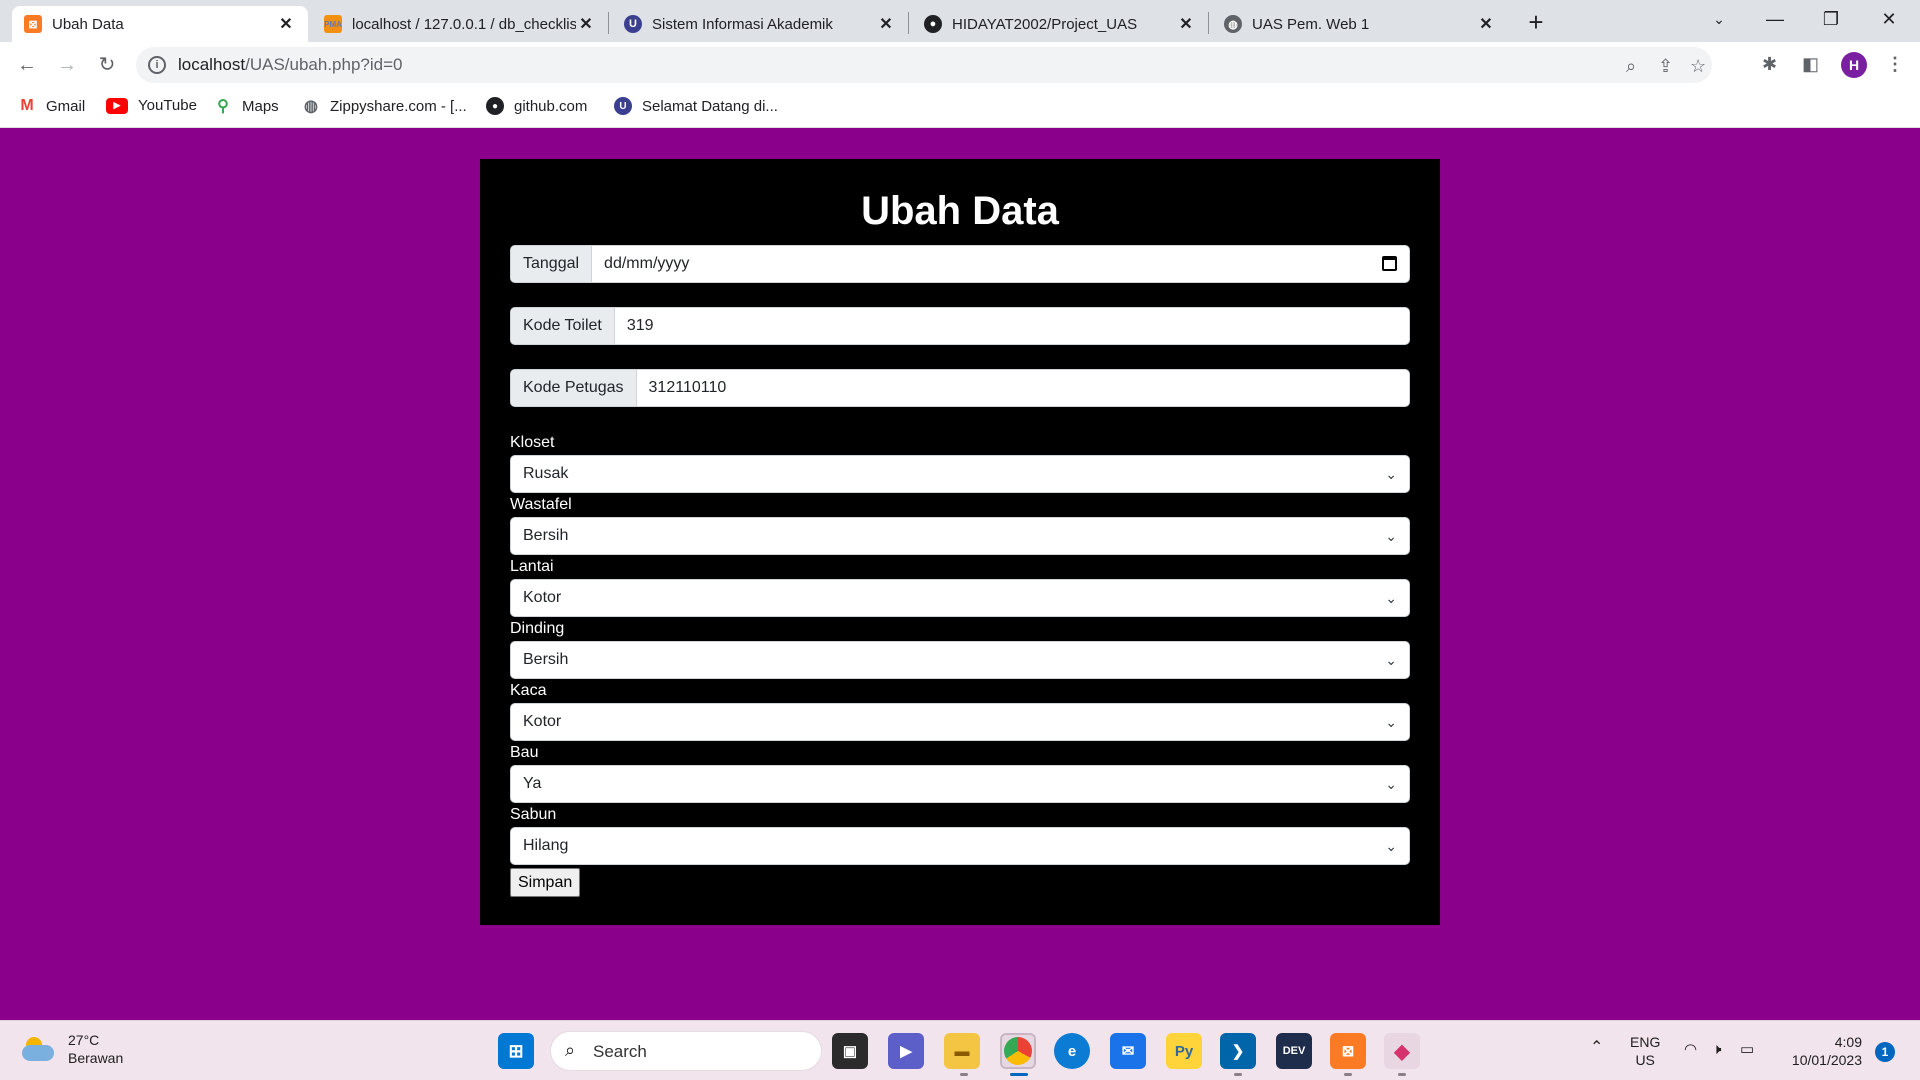  Describe the element at coordinates (1854, 65) in the screenshot. I see `avatar: H` at that location.